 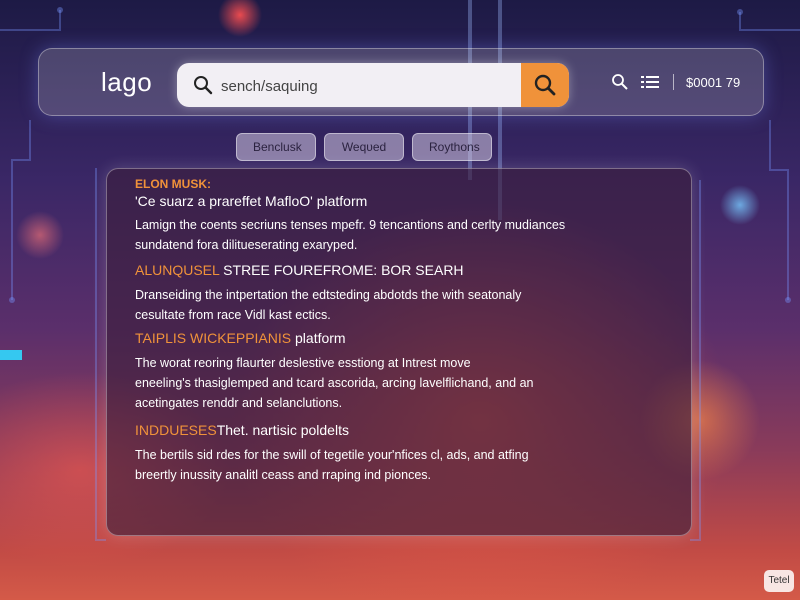 I want to click on result-title: INDDUESESThet. nartisic poldelts, so click(x=332, y=430).